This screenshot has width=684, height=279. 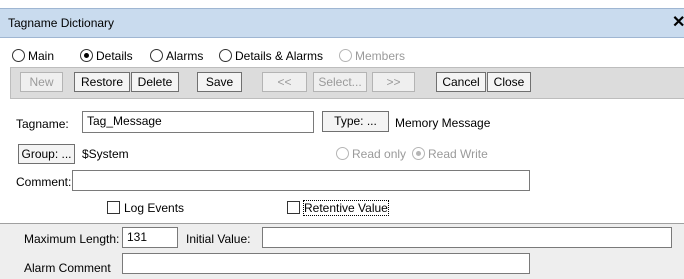 I want to click on alarm-comment-label: Alarm Comment, so click(x=67, y=268).